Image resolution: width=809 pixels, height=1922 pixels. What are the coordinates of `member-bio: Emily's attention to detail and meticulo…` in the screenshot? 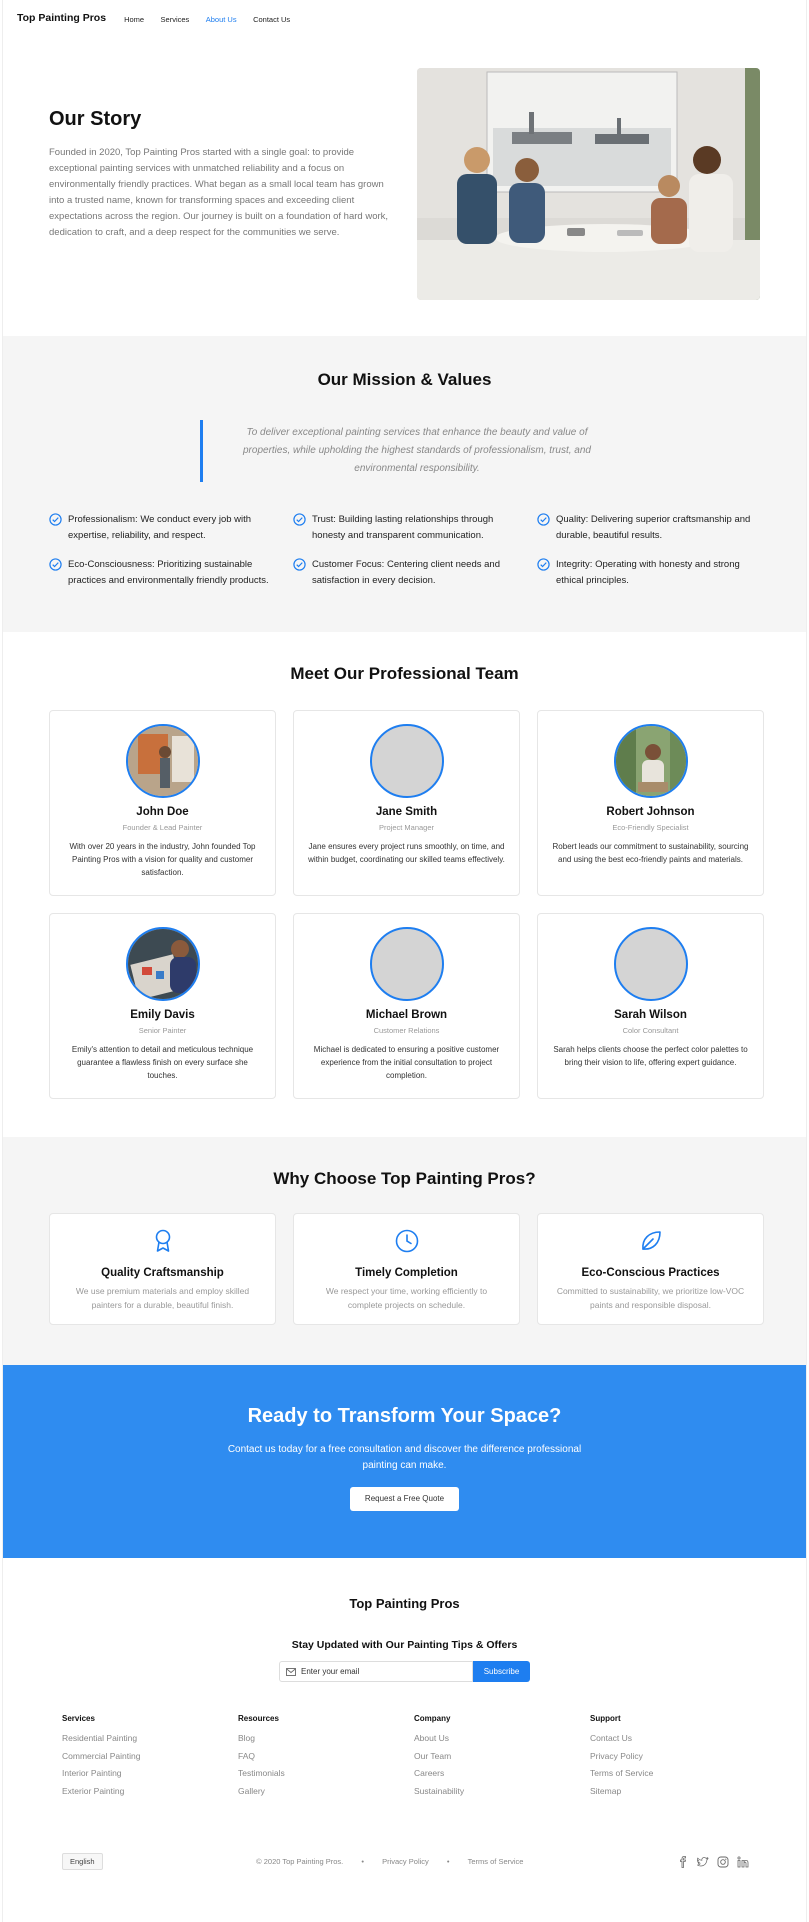 It's located at (162, 1062).